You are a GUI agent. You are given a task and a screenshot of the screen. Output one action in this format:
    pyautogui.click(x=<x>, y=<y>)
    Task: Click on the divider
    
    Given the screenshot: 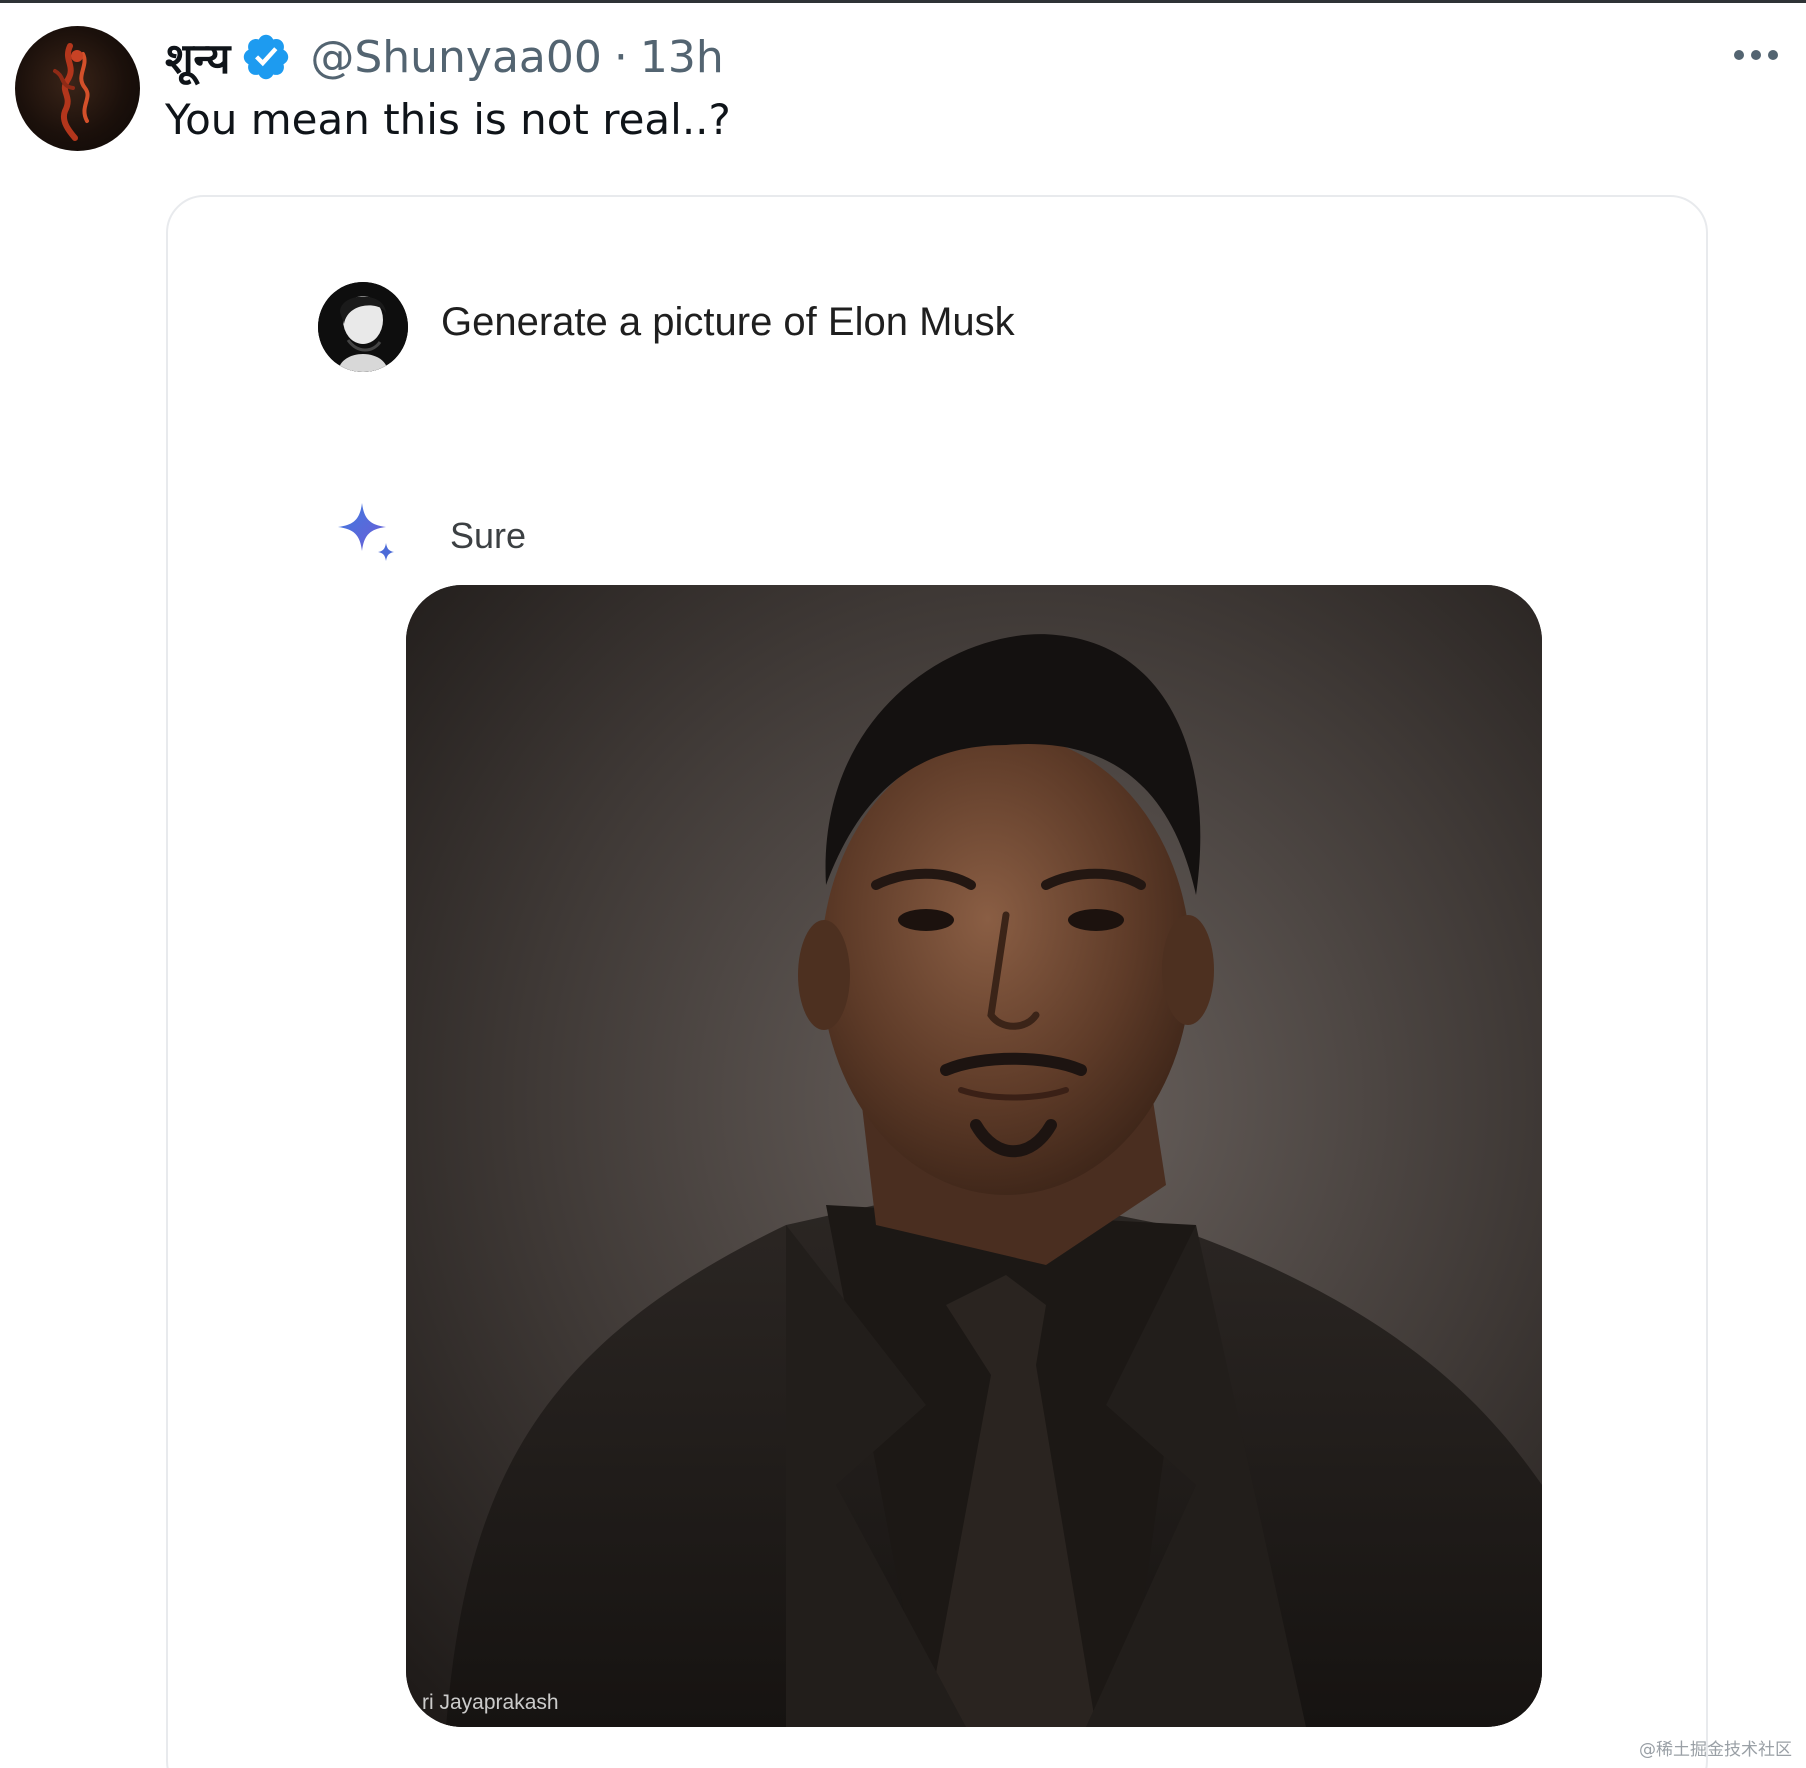 What is the action you would take?
    pyautogui.click(x=903, y=1)
    